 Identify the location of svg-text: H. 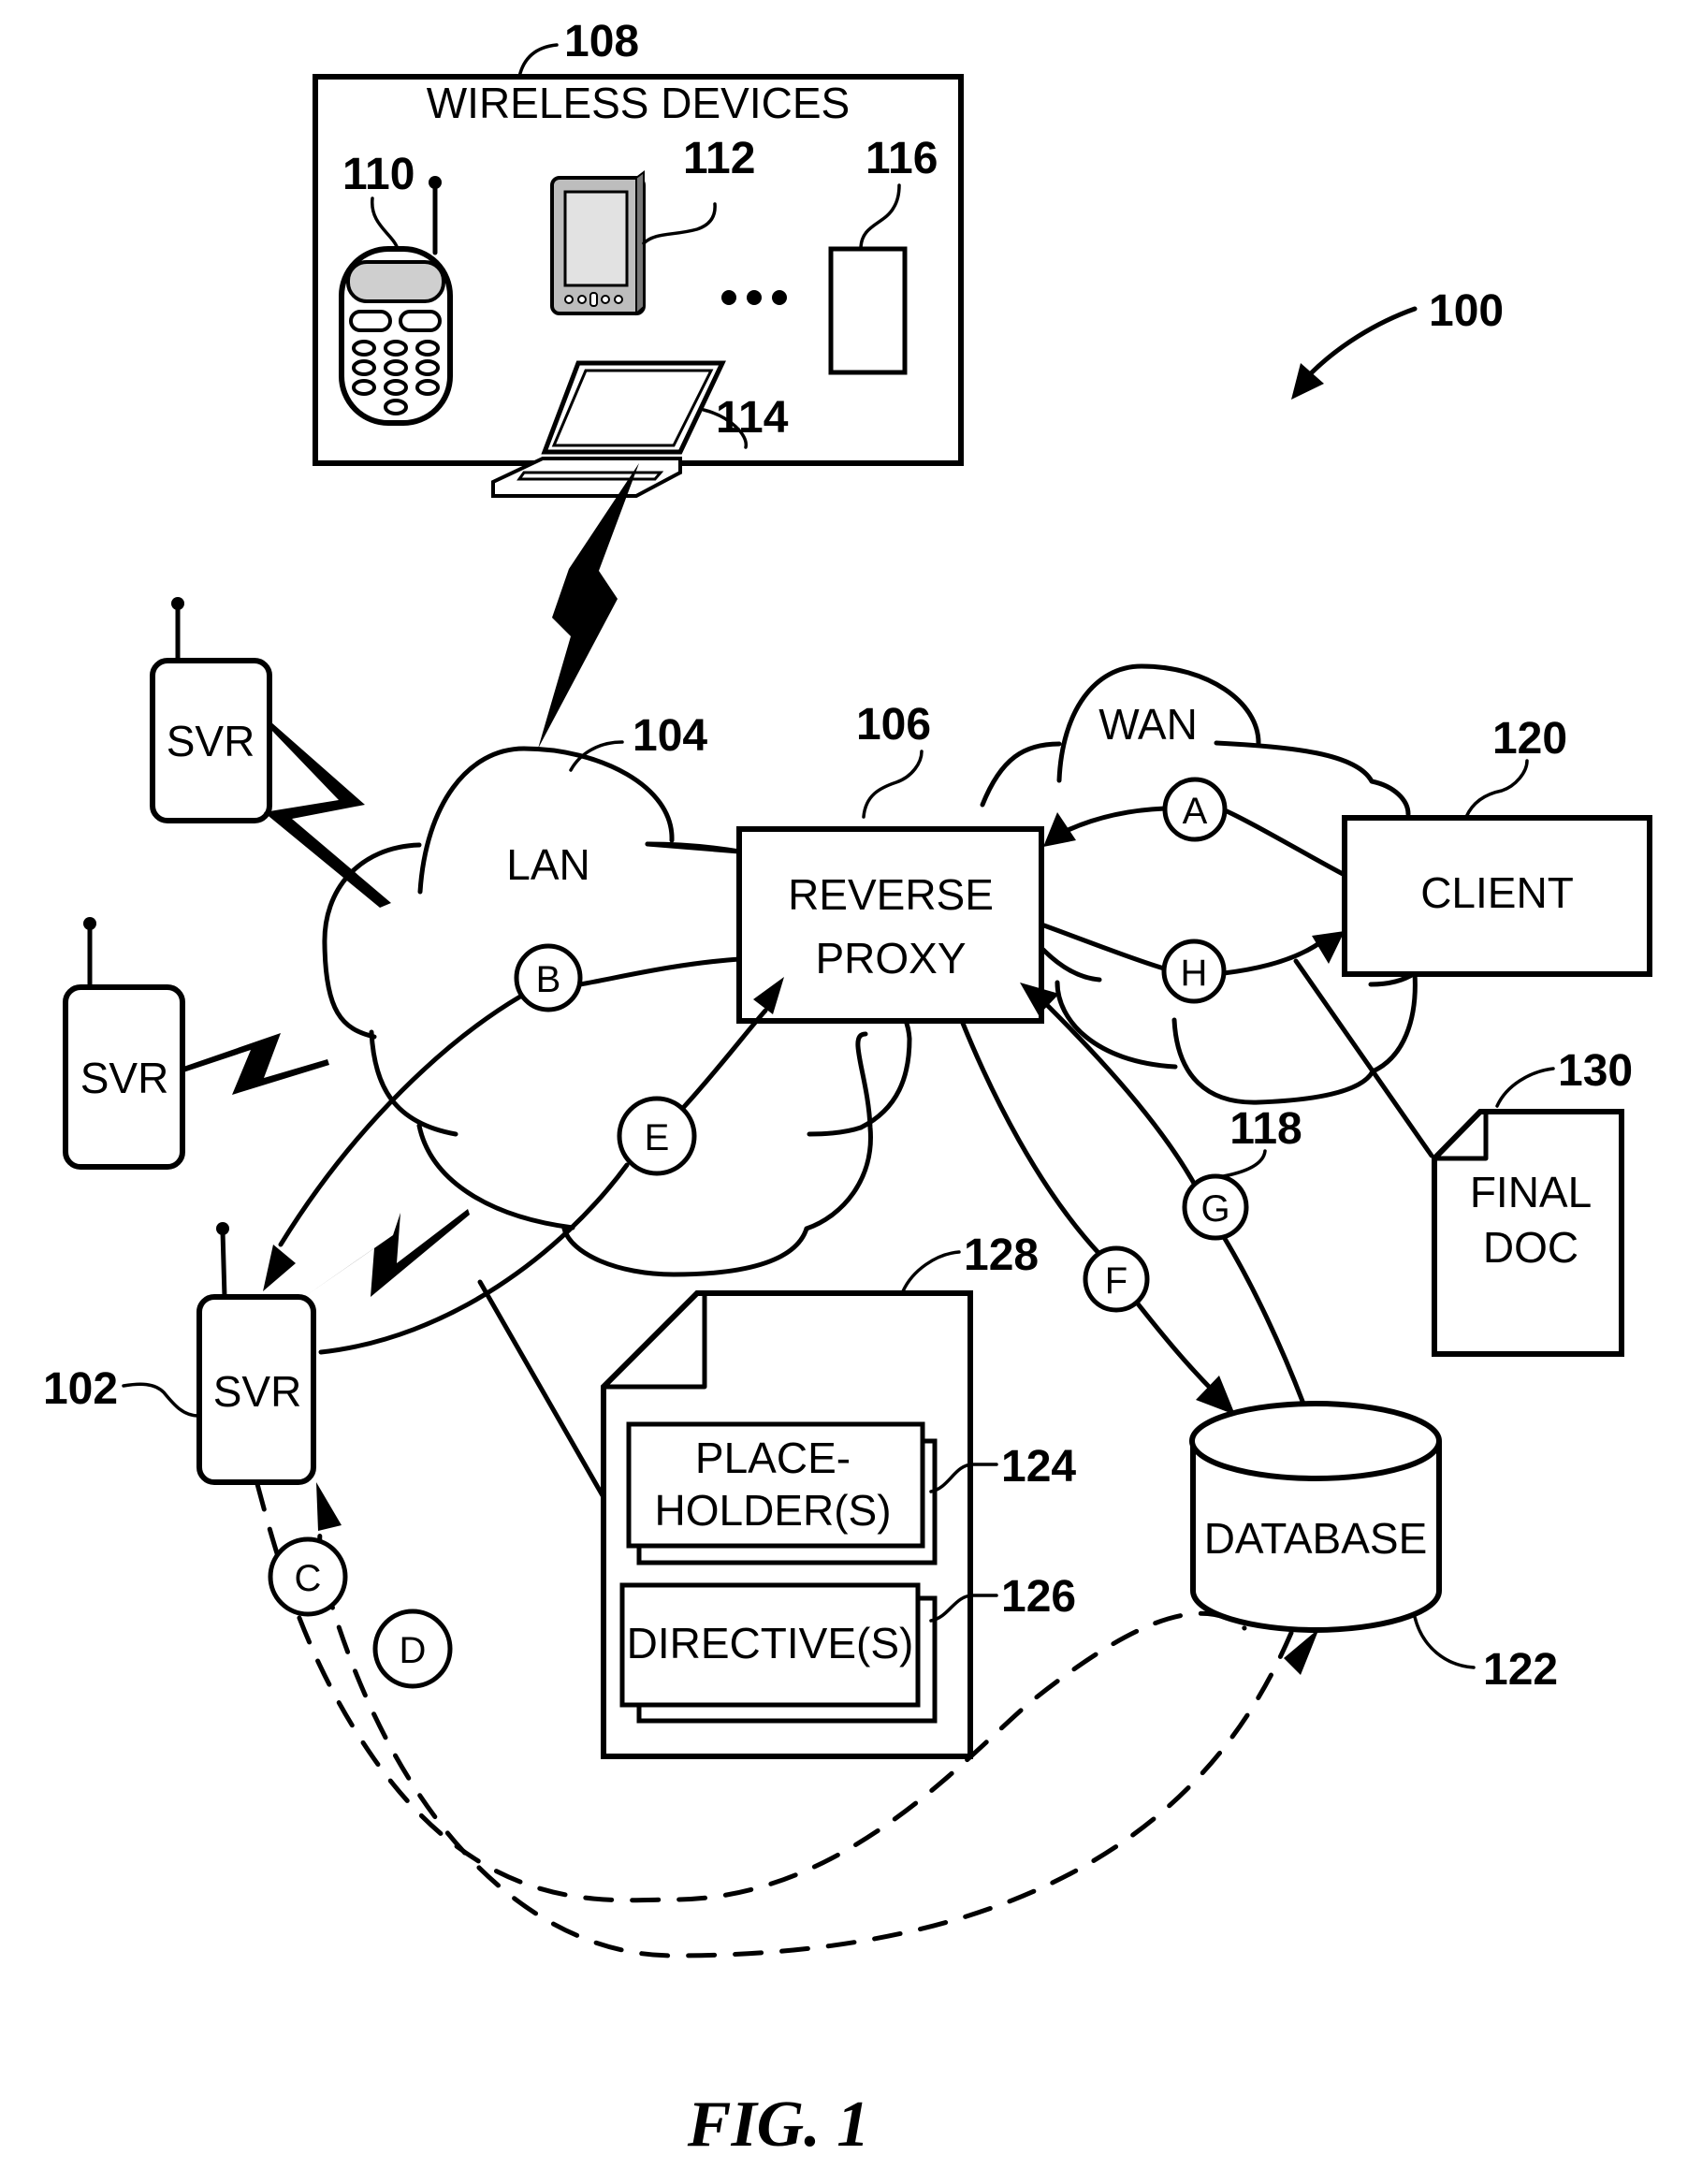
(1194, 973).